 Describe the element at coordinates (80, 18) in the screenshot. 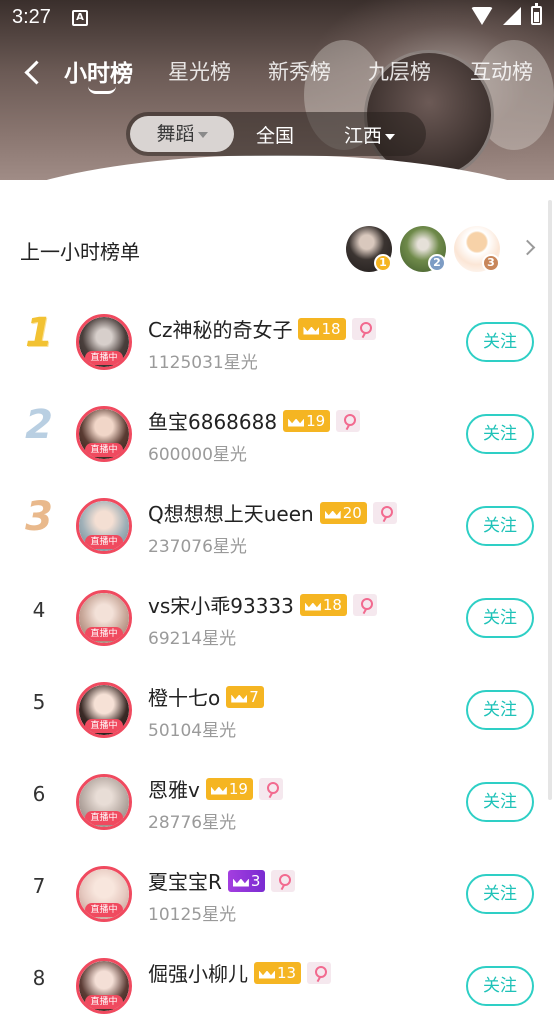

I see `notification-a-icon: A` at that location.